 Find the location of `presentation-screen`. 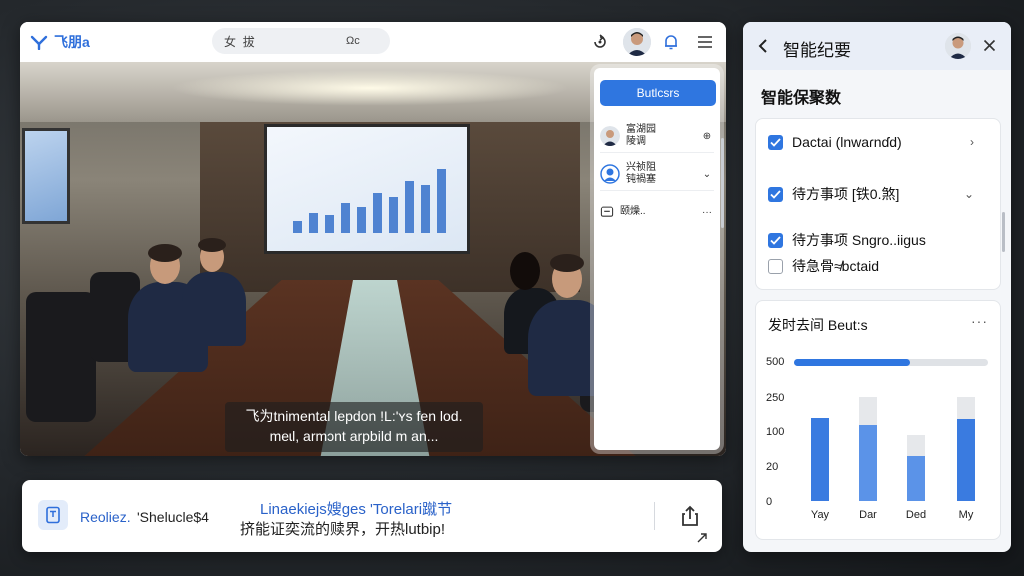

presentation-screen is located at coordinates (367, 189).